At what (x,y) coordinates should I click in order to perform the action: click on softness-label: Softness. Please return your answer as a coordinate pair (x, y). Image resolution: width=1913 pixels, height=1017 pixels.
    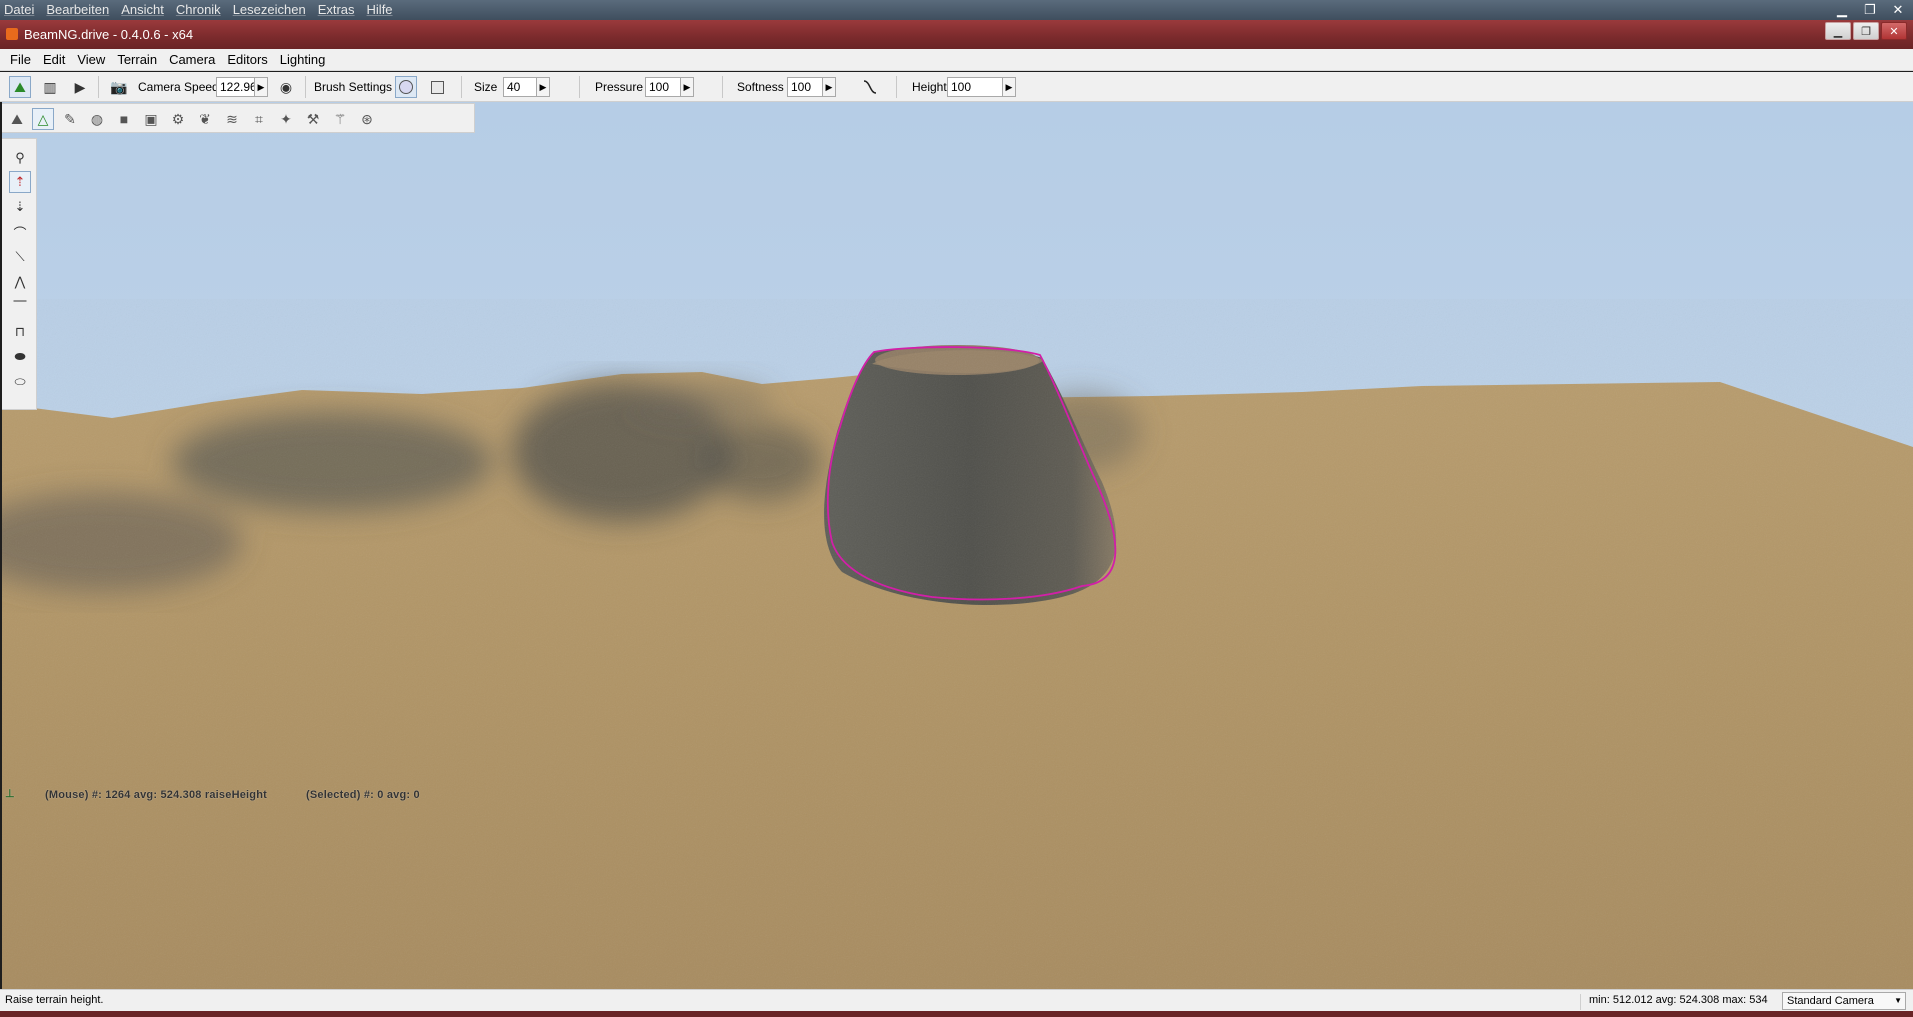
    Looking at the image, I should click on (760, 87).